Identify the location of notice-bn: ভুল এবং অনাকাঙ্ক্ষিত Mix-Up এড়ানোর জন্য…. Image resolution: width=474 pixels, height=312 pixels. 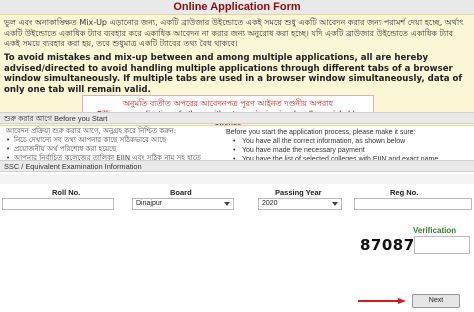
(234, 33).